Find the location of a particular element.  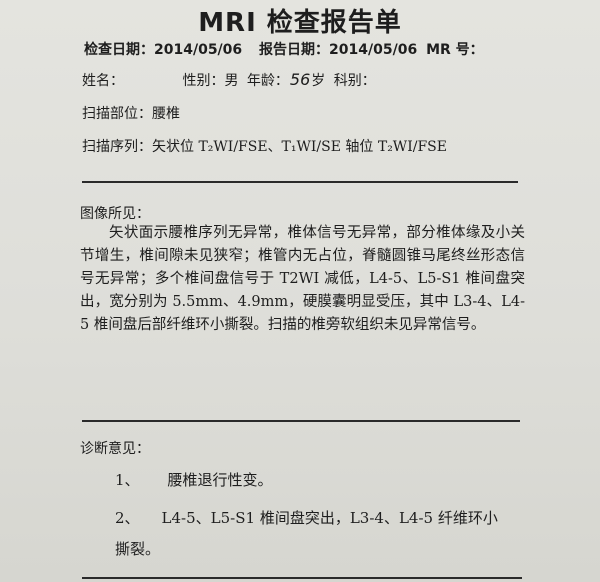

header-dates-row: 检查日期：2014/05/06 报告日期：2014/05/06 MR 号： is located at coordinates (284, 49).